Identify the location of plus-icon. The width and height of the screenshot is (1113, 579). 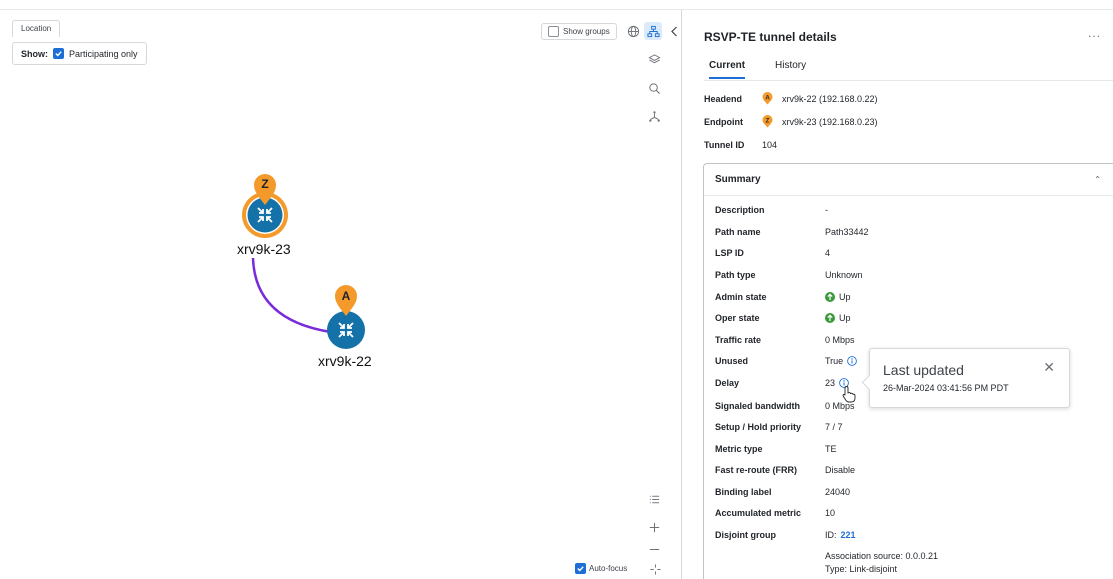
(654, 527).